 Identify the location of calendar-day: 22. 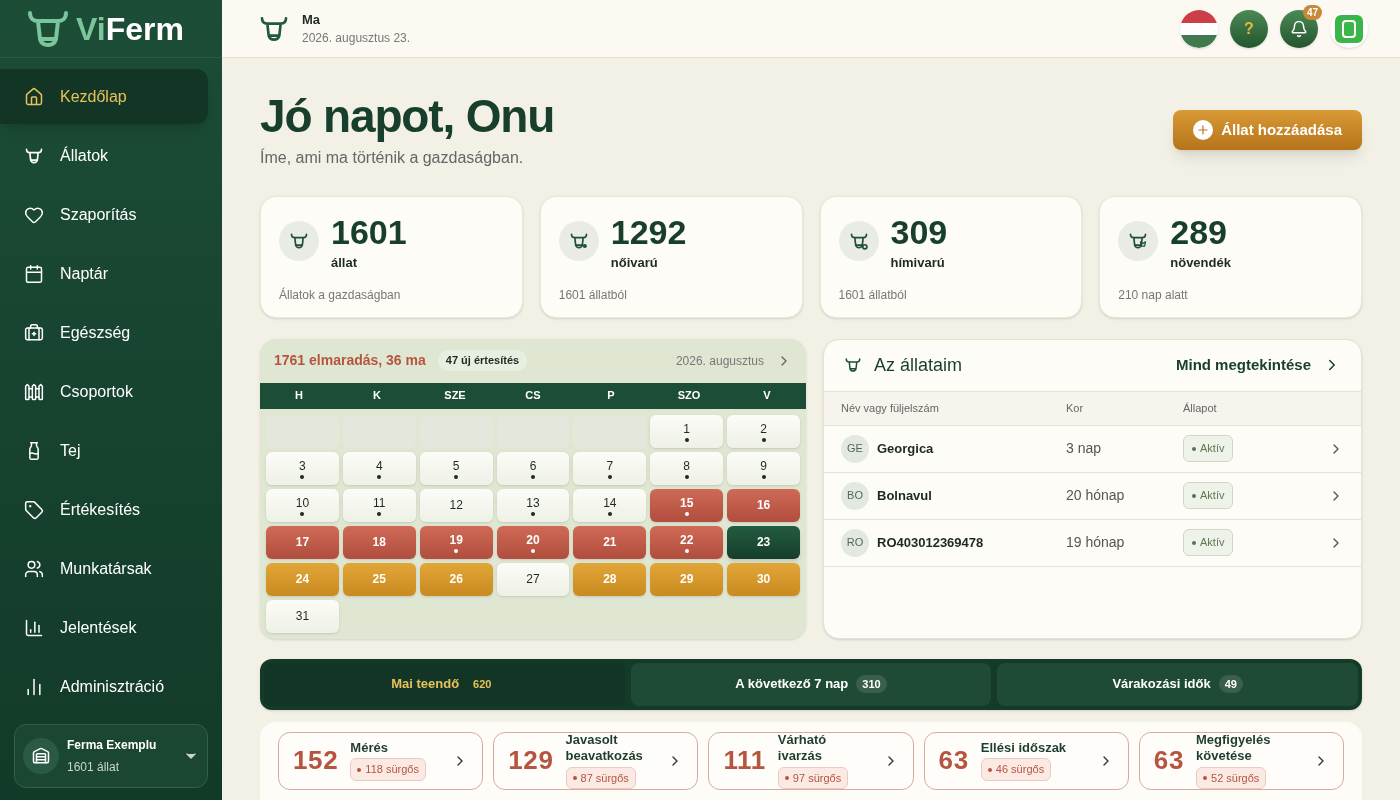
(687, 542).